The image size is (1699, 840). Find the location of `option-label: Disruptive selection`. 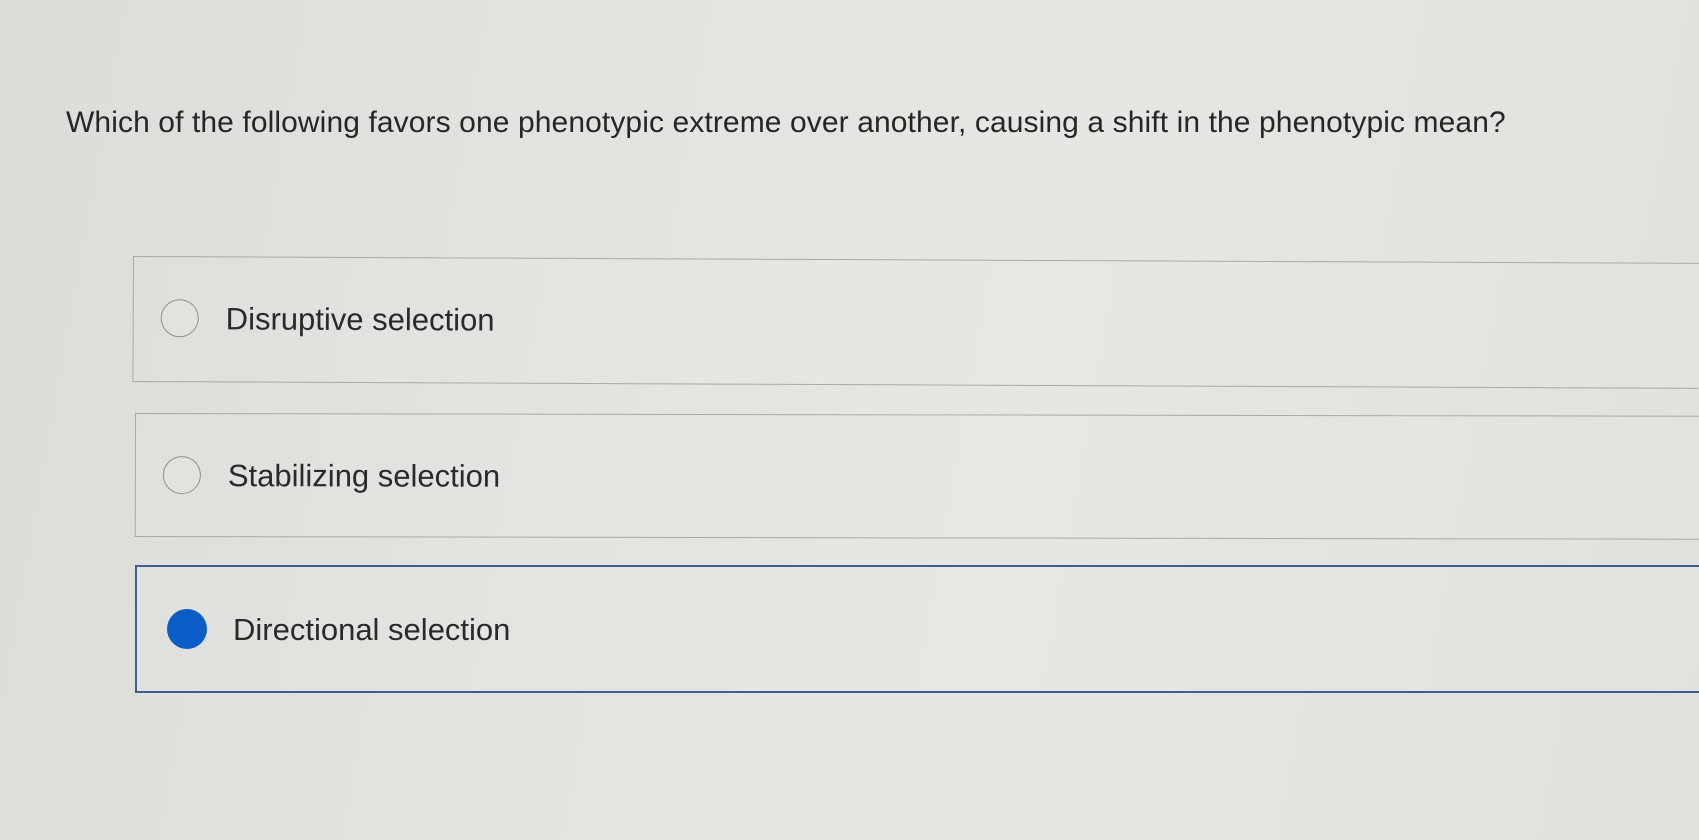

option-label: Disruptive selection is located at coordinates (360, 319).